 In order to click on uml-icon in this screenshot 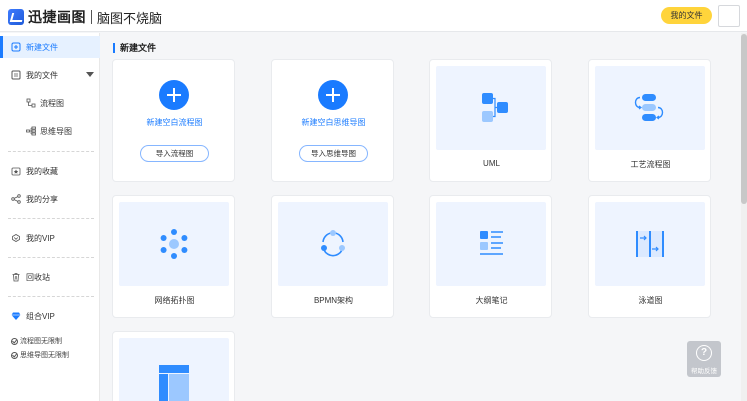, I will do `click(495, 107)`.